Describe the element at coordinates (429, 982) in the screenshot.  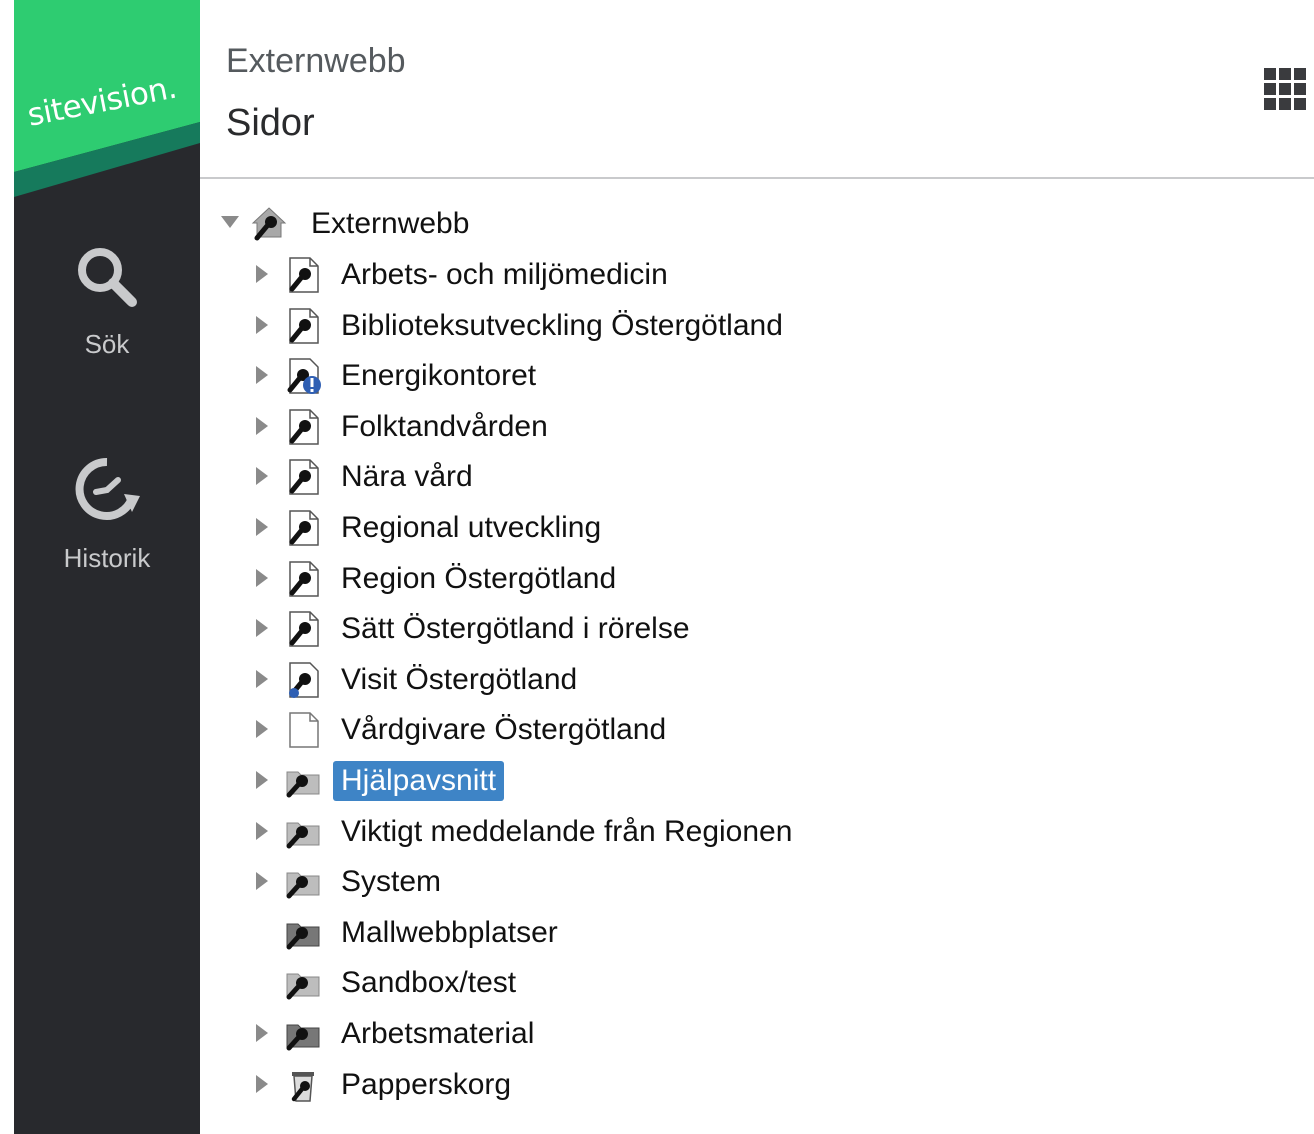
I see `tree-item-label: Sandbox/test` at that location.